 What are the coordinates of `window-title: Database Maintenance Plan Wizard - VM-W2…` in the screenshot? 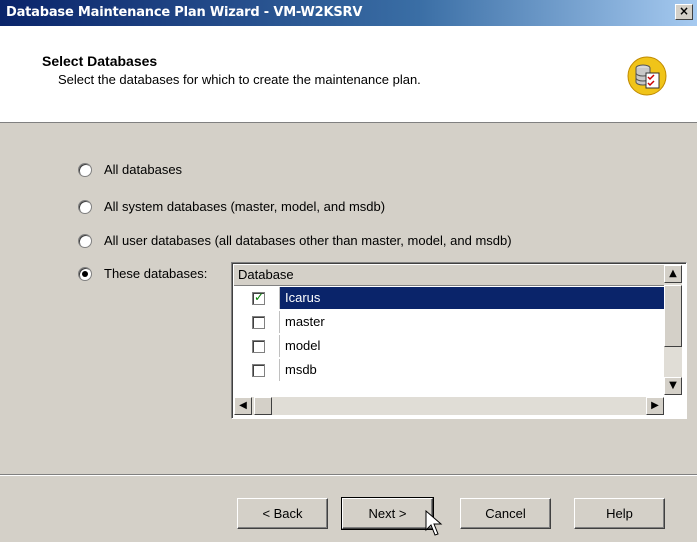 It's located at (184, 12).